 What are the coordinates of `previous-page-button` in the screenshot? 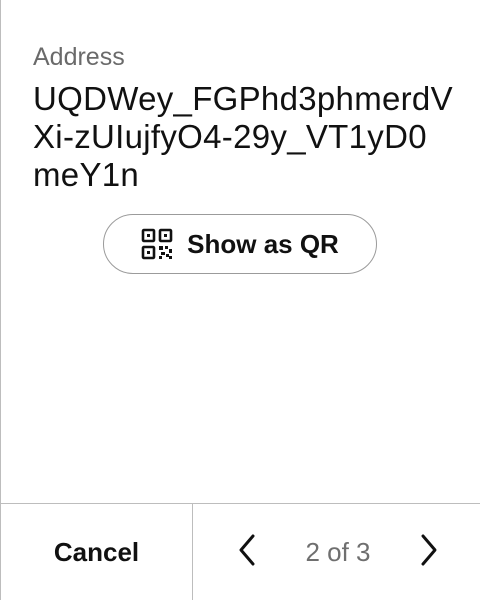 It's located at (247, 552).